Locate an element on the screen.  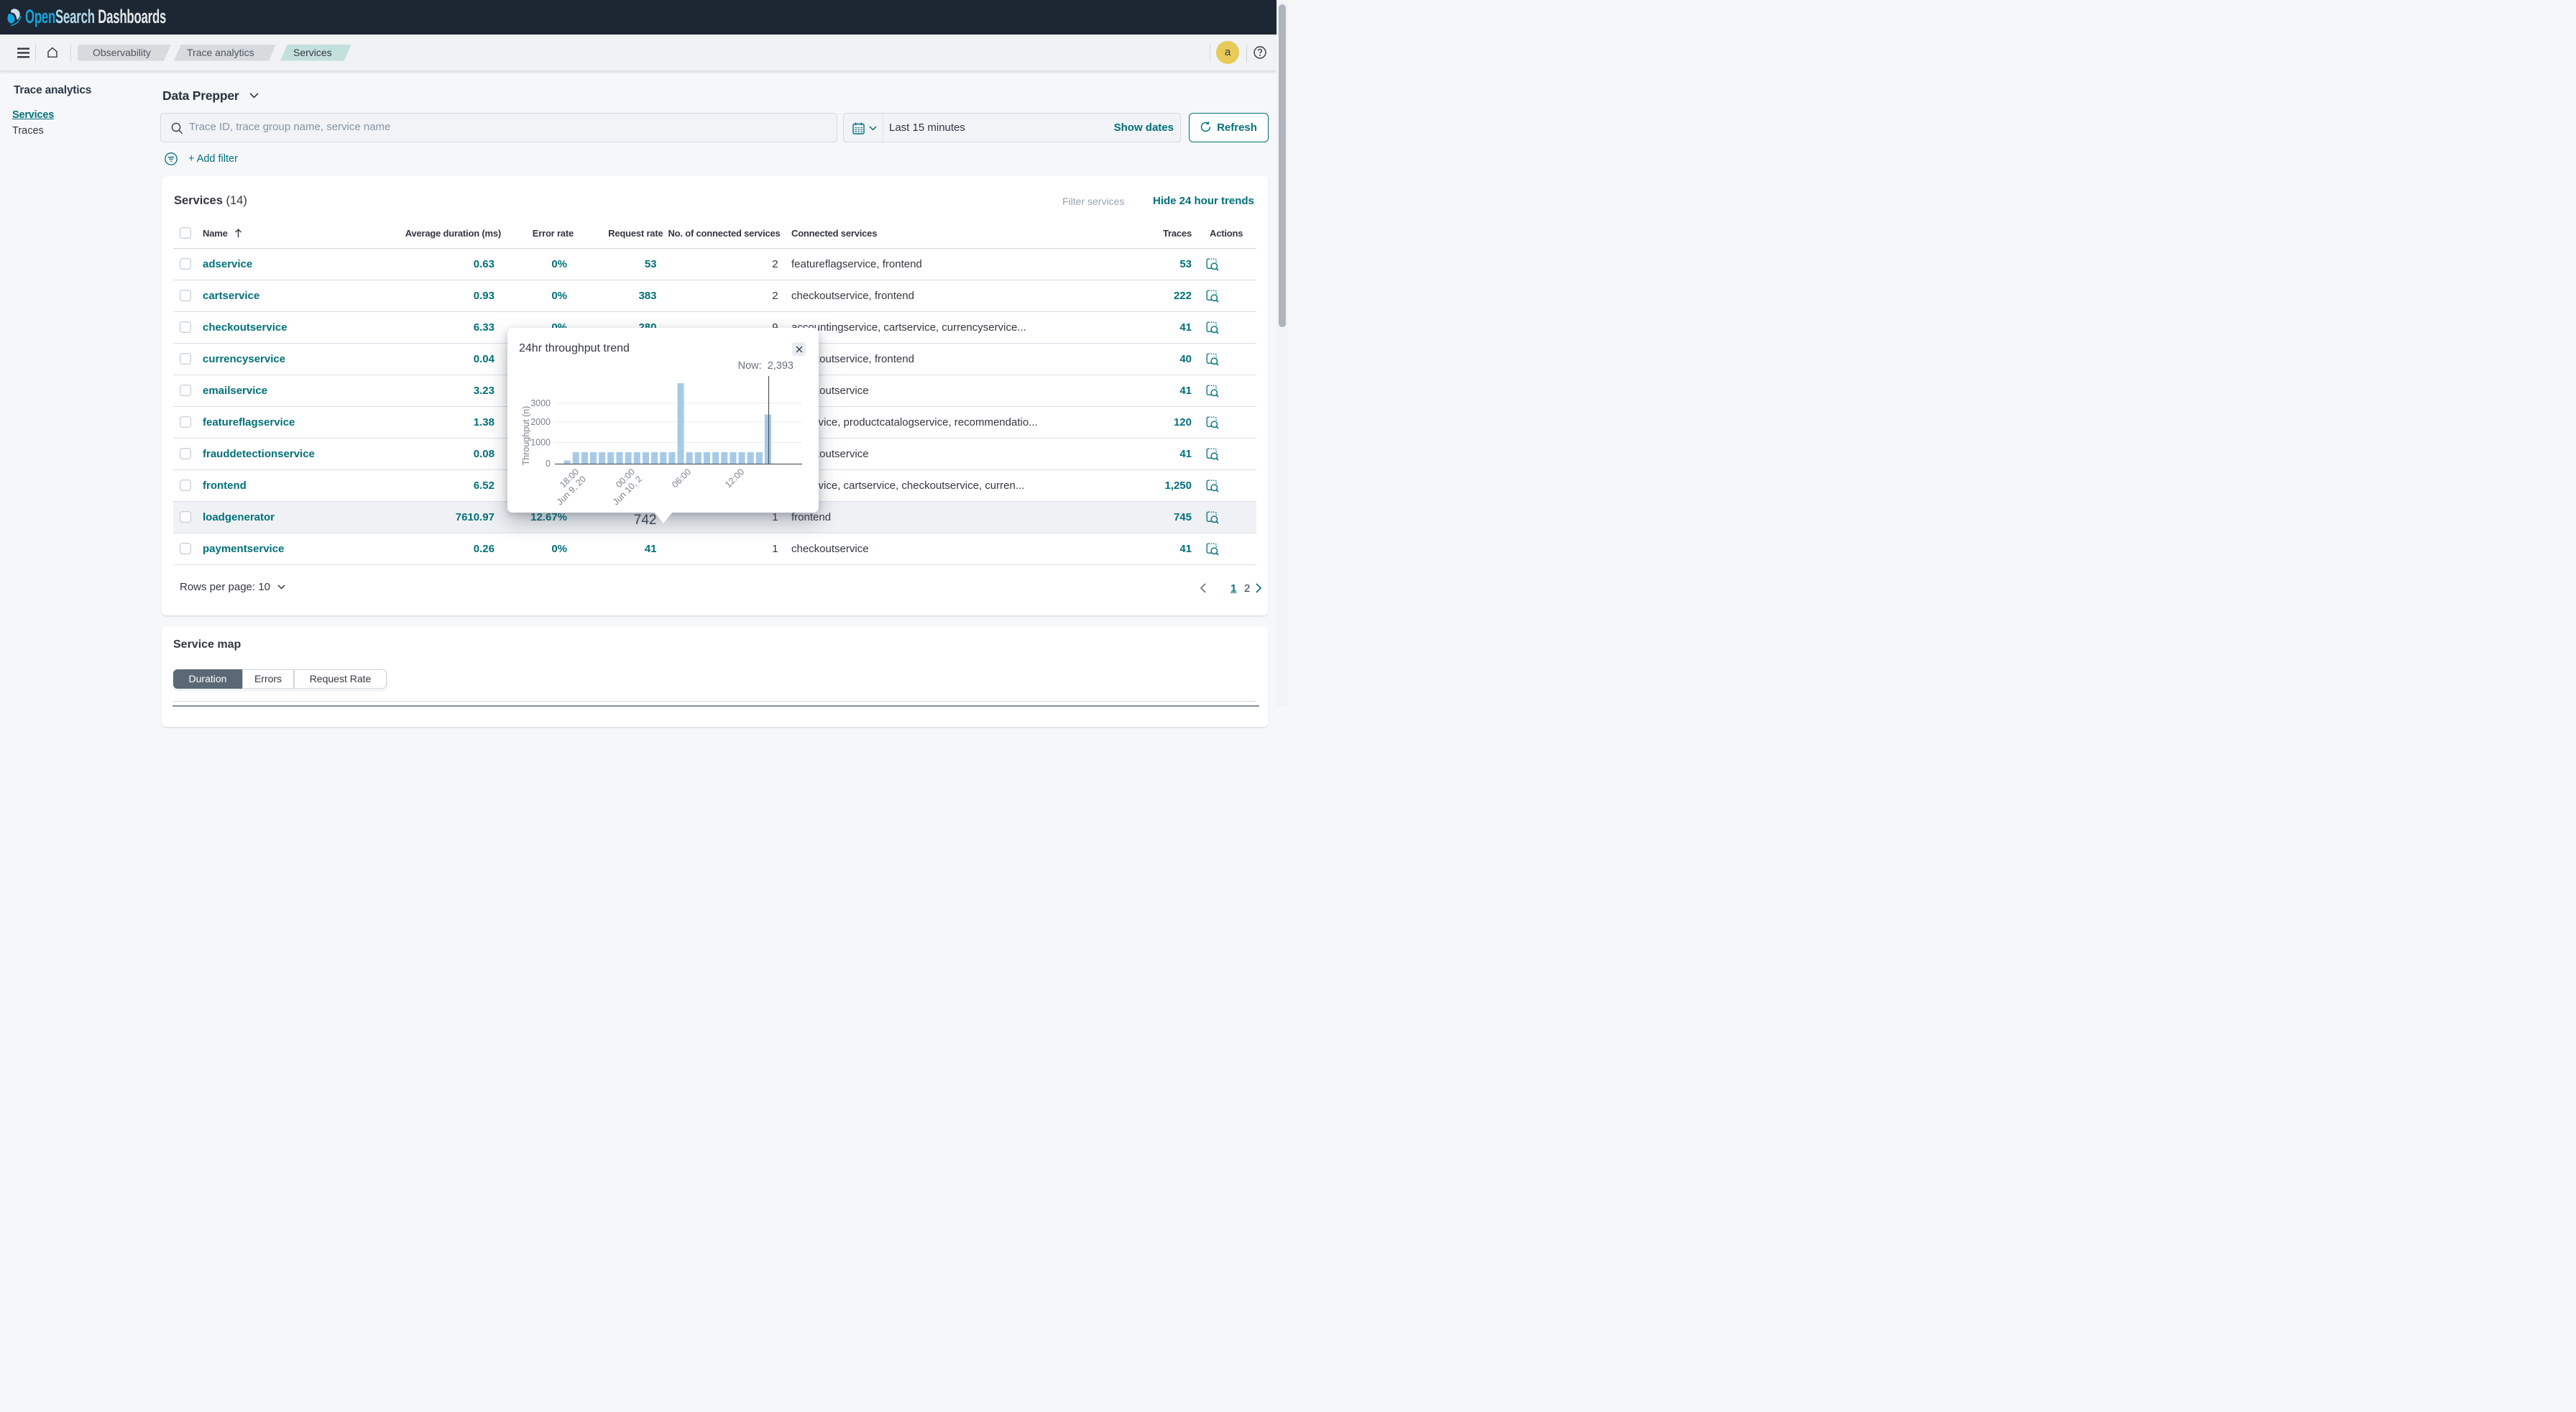
svg-text: Throughput (n) is located at coordinates (526, 436).